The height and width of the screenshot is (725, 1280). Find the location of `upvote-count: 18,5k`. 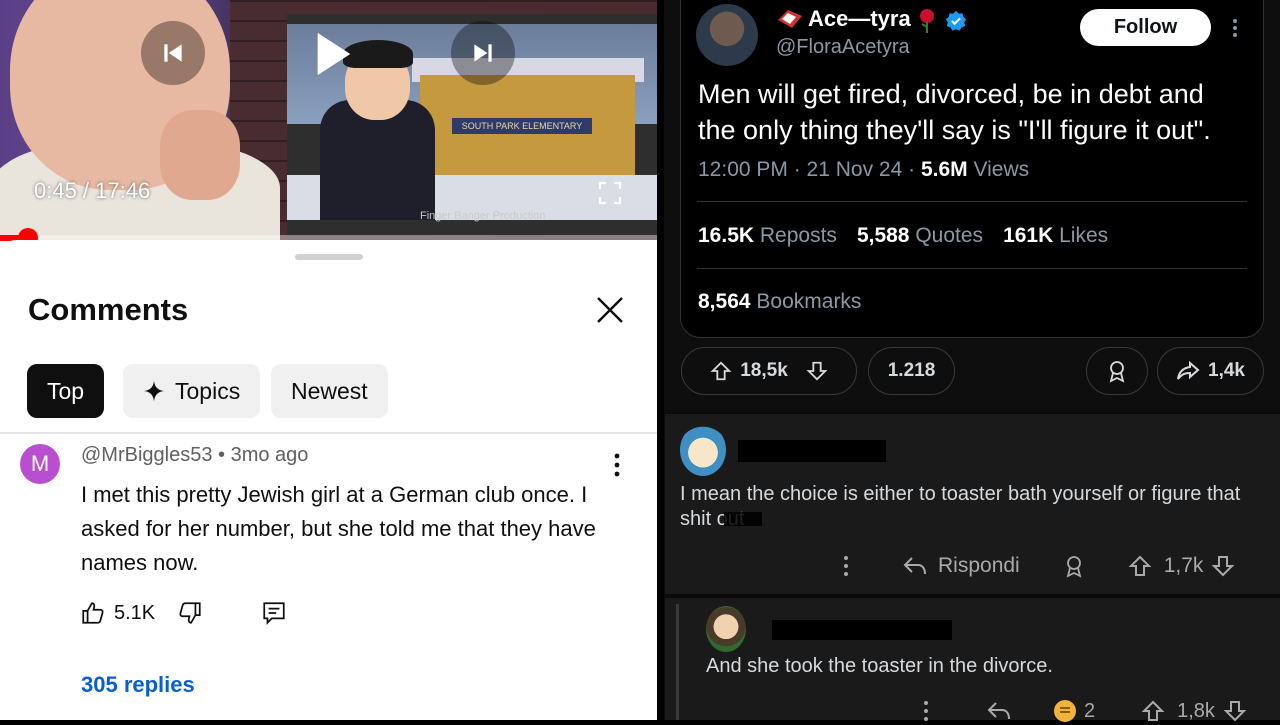

upvote-count: 18,5k is located at coordinates (764, 370).